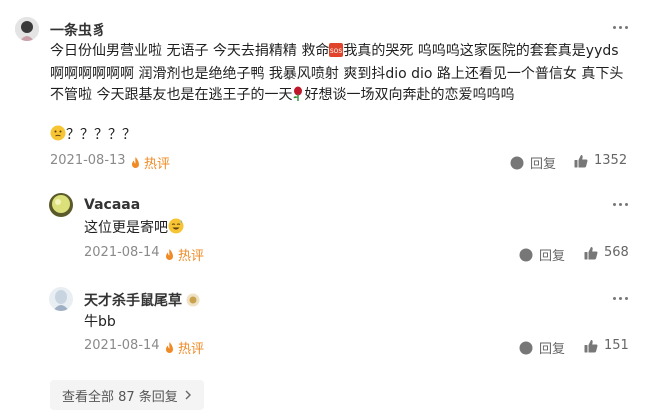  Describe the element at coordinates (88, 160) in the screenshot. I see `comment-date: 2021-08-13` at that location.